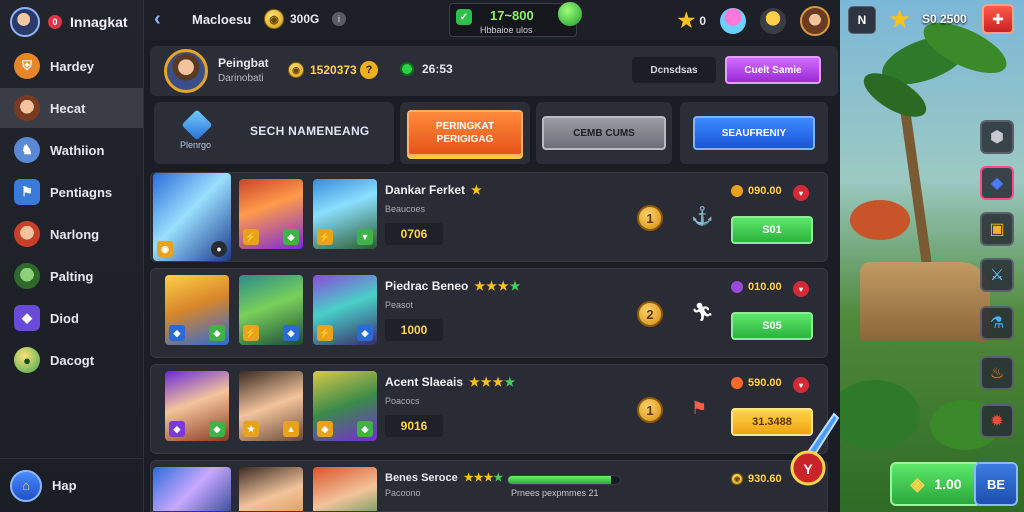 This screenshot has width=1024, height=512. What do you see at coordinates (997, 229) in the screenshot?
I see `gold-chest-icon: ▣` at bounding box center [997, 229].